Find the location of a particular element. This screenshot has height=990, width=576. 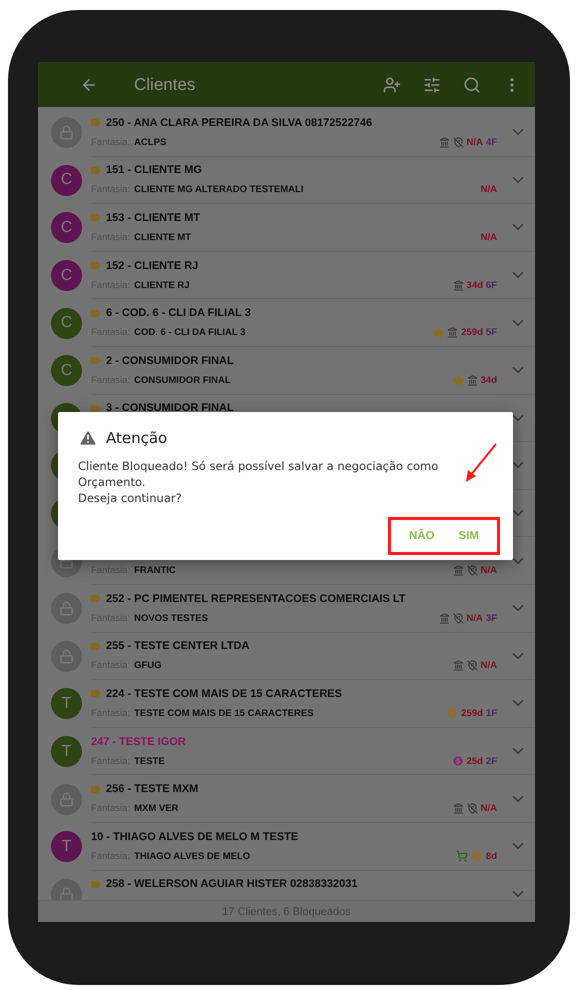

fantasia-value: NOVOS TESTES is located at coordinates (171, 618).